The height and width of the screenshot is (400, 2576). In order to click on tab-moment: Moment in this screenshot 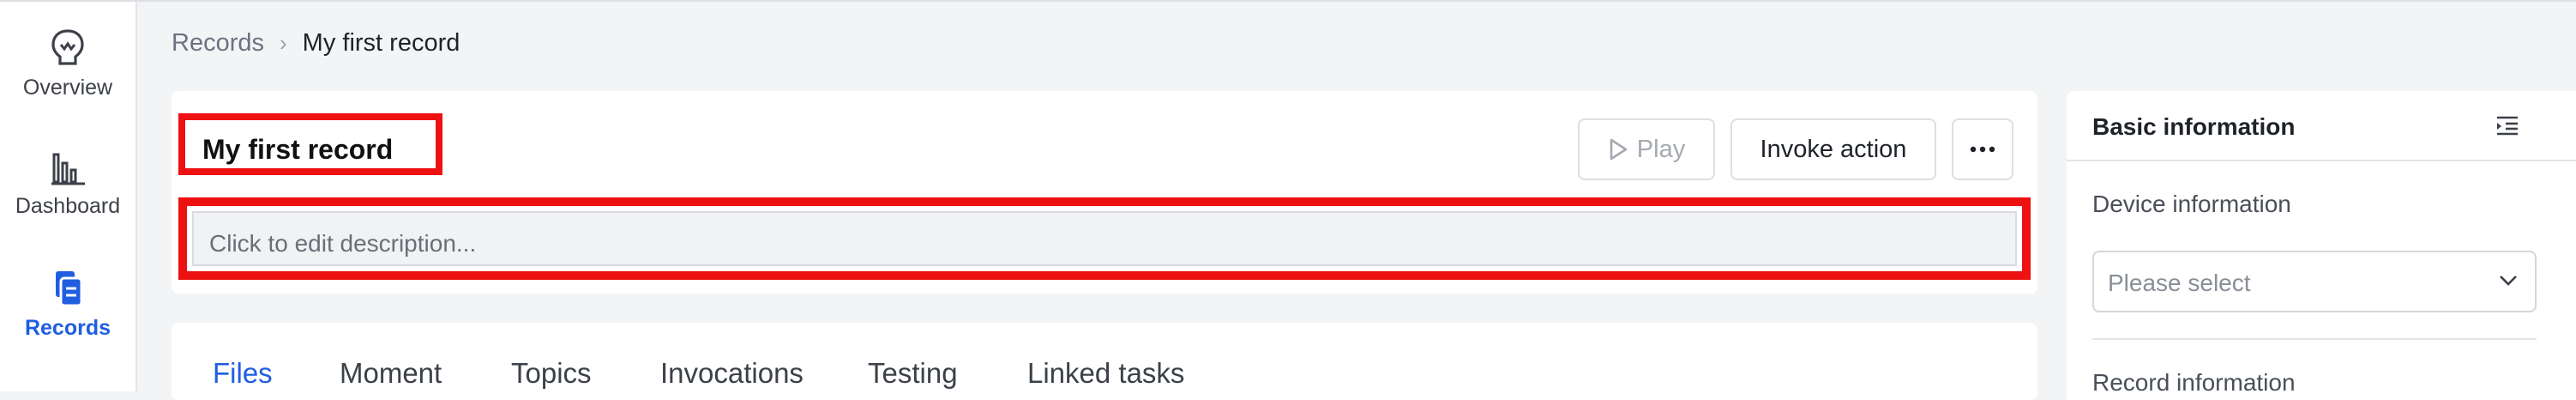, I will do `click(391, 373)`.